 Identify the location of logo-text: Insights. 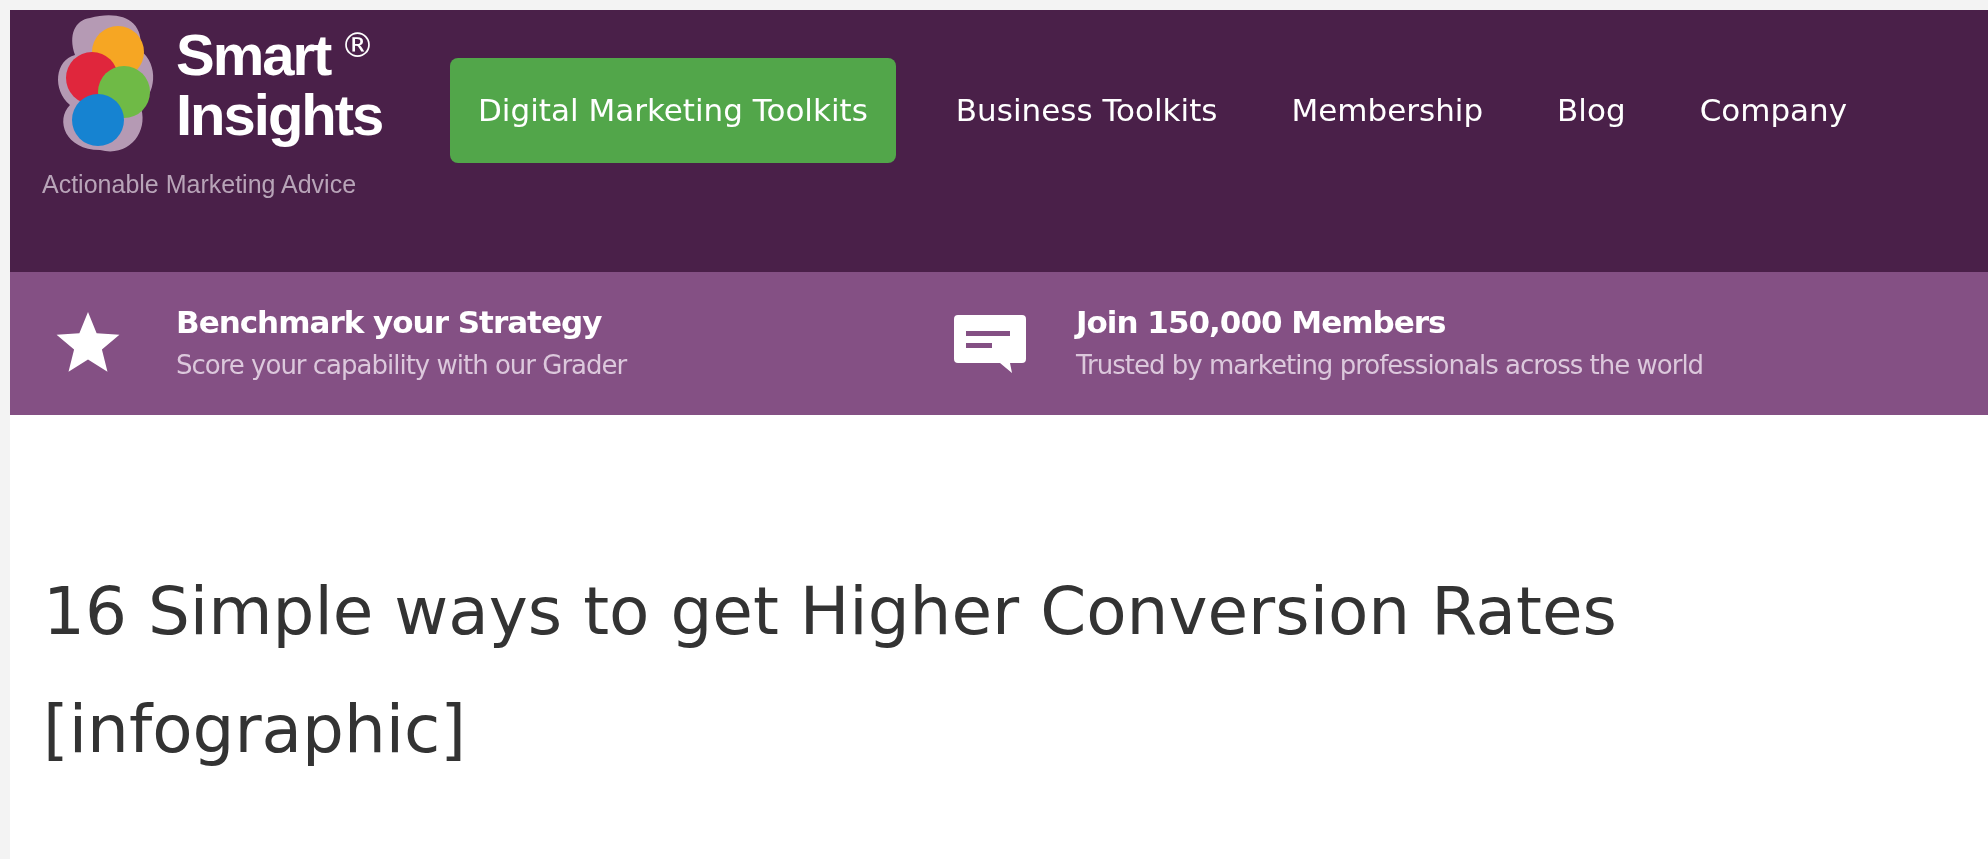
(279, 115).